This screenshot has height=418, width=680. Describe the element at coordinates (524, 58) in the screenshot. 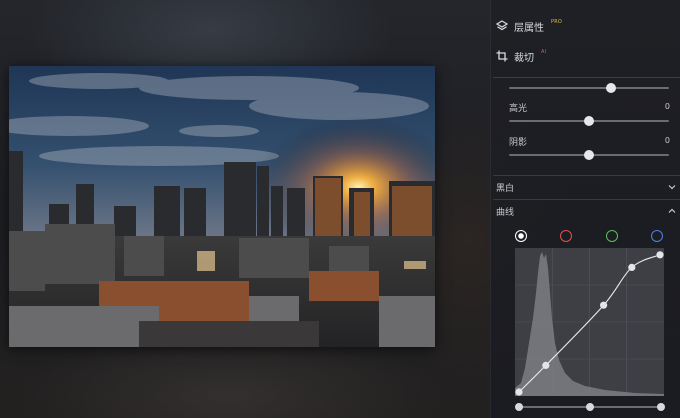

I see `crop-label: 裁切` at that location.